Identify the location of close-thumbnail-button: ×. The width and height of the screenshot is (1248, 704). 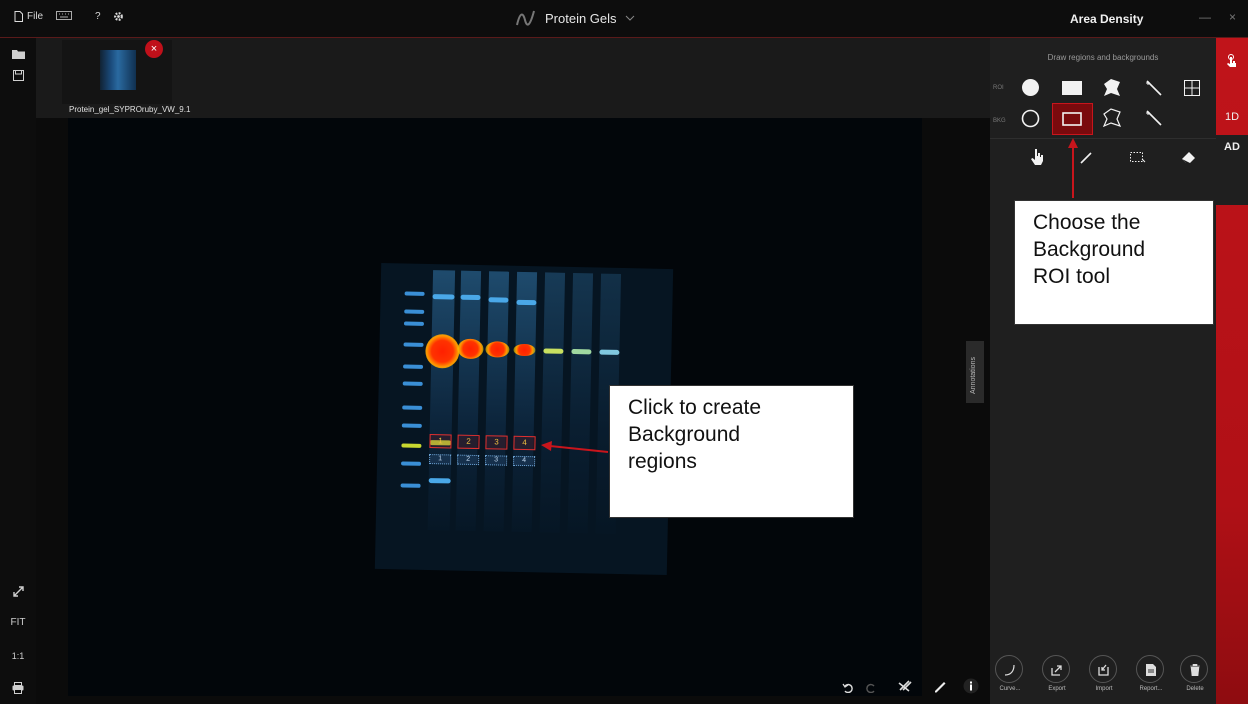
(154, 49).